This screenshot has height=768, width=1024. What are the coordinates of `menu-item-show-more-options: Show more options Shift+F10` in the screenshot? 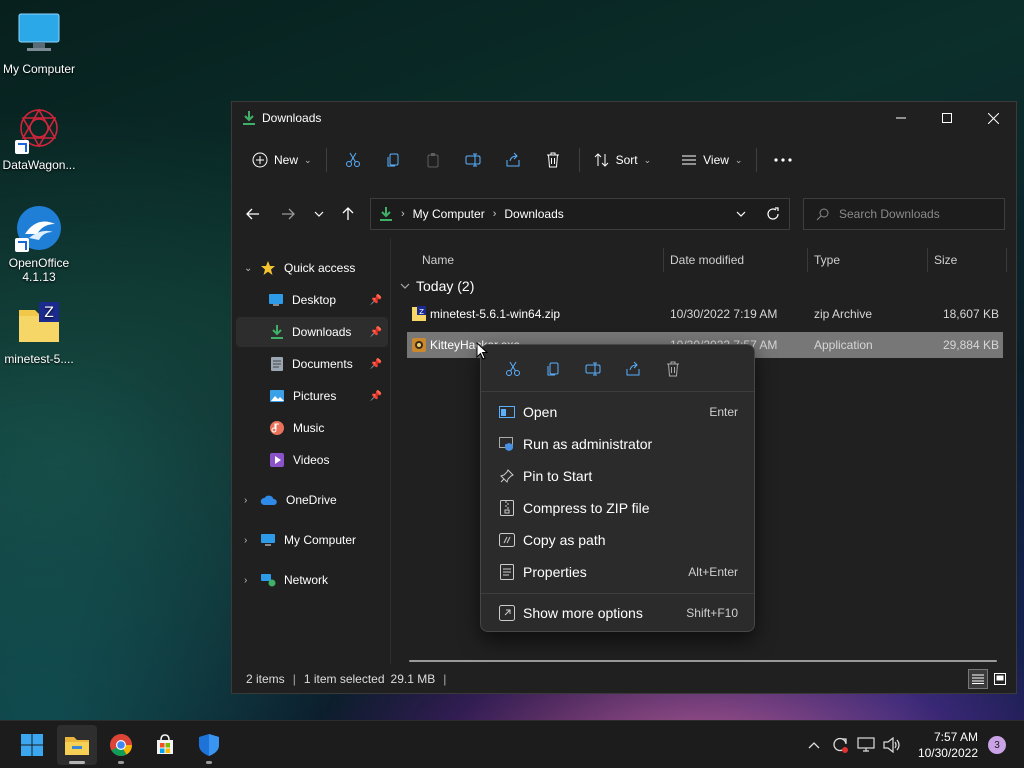 It's located at (617, 613).